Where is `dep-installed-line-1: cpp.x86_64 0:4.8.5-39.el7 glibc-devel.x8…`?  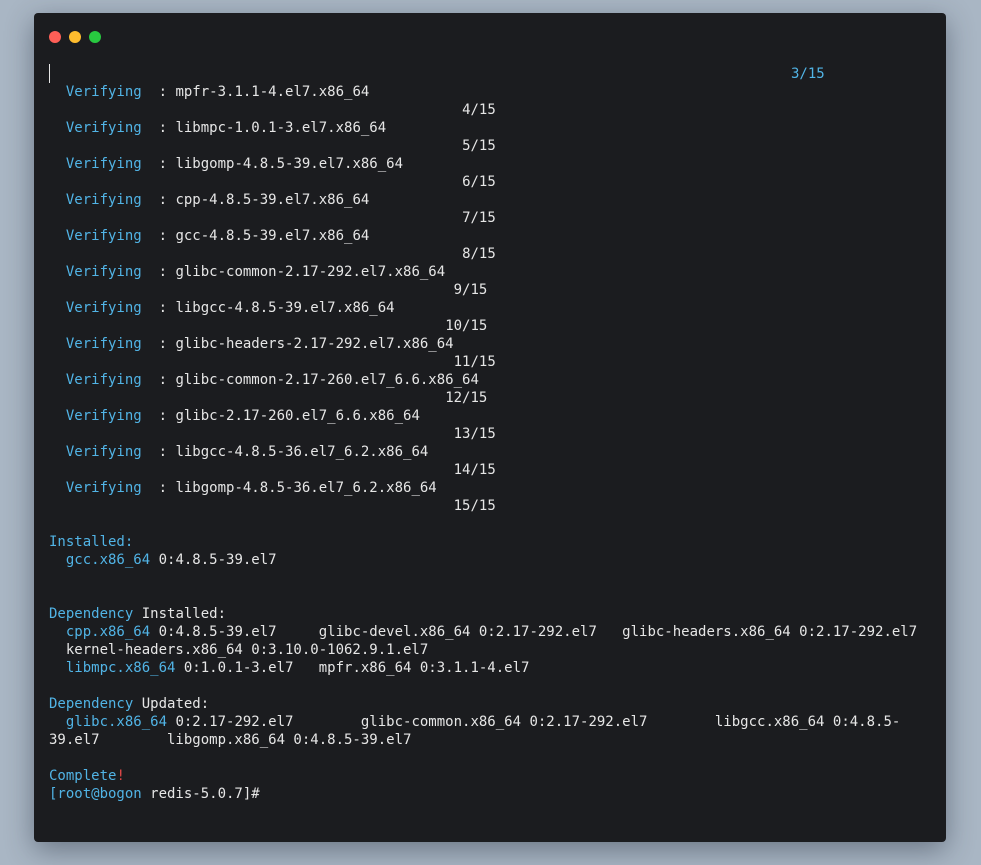
dep-installed-line-1: cpp.x86_64 0:4.8.5-39.el7 glibc-devel.x8… is located at coordinates (483, 632).